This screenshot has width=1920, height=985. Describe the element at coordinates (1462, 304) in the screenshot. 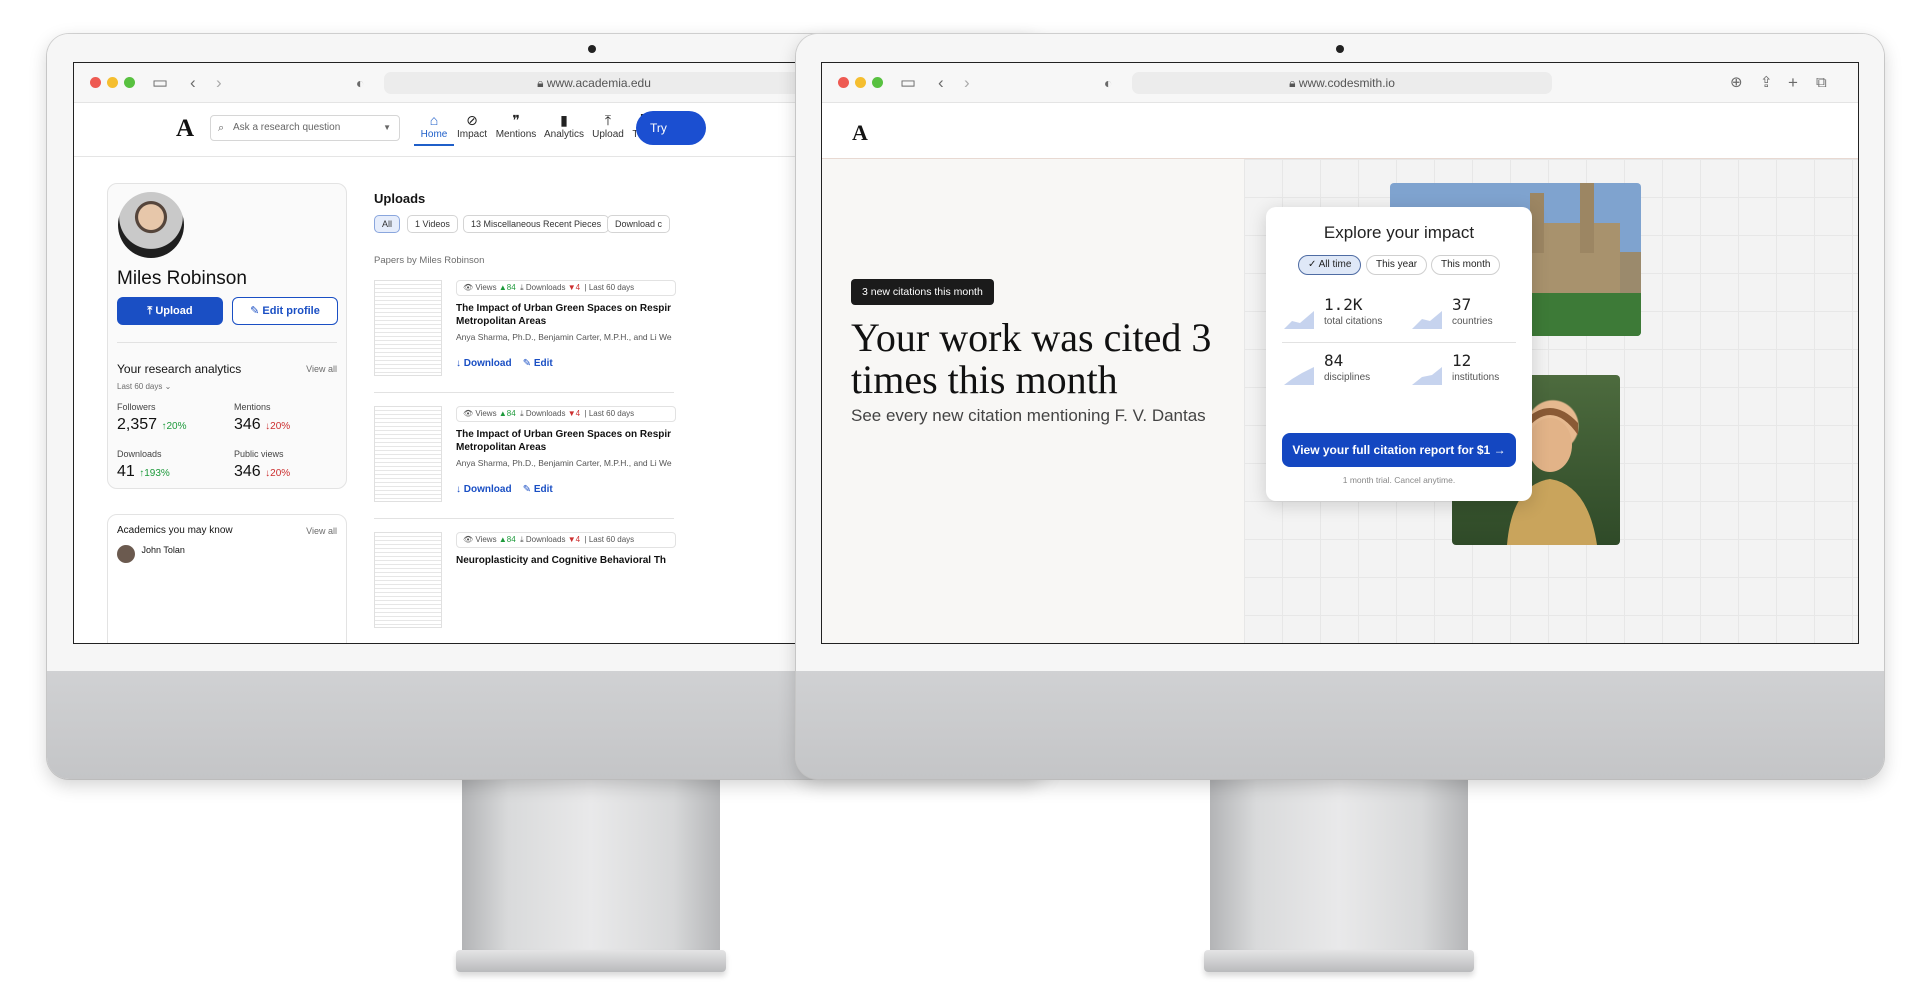

I see `metric-value: 37` at that location.